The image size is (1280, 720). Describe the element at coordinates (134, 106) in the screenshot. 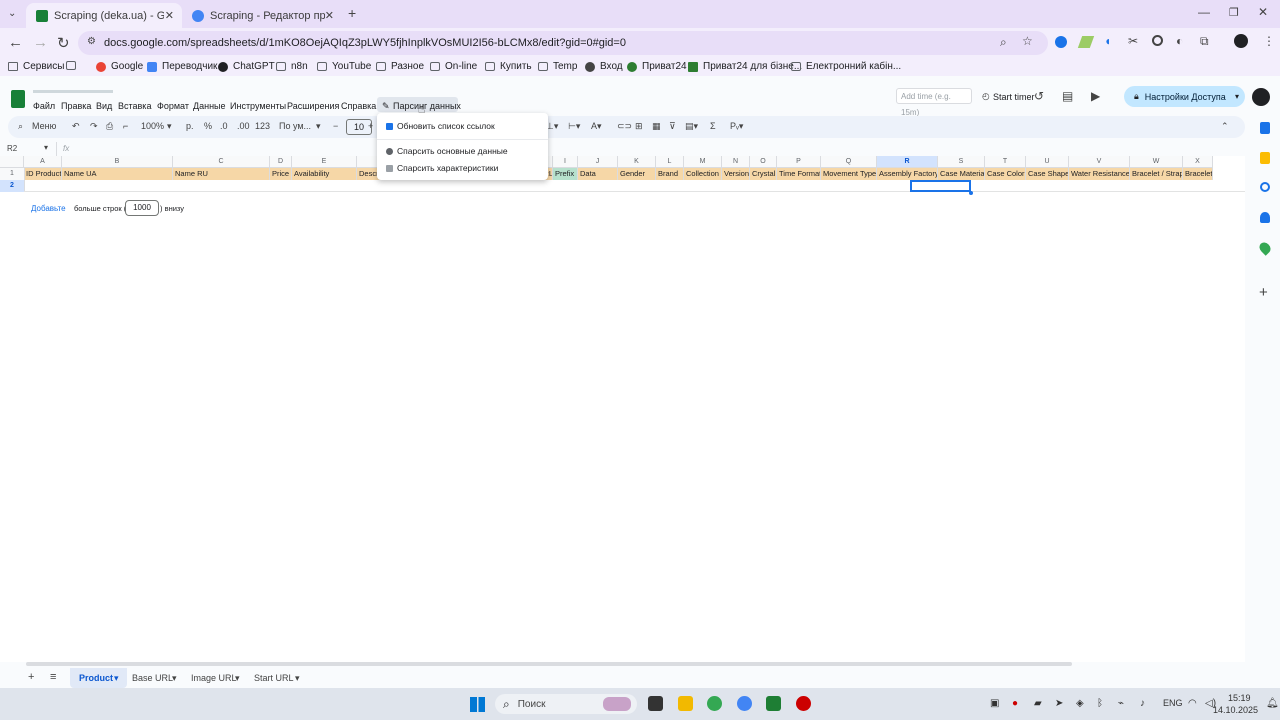

I see `menu-insert: Вставка` at that location.